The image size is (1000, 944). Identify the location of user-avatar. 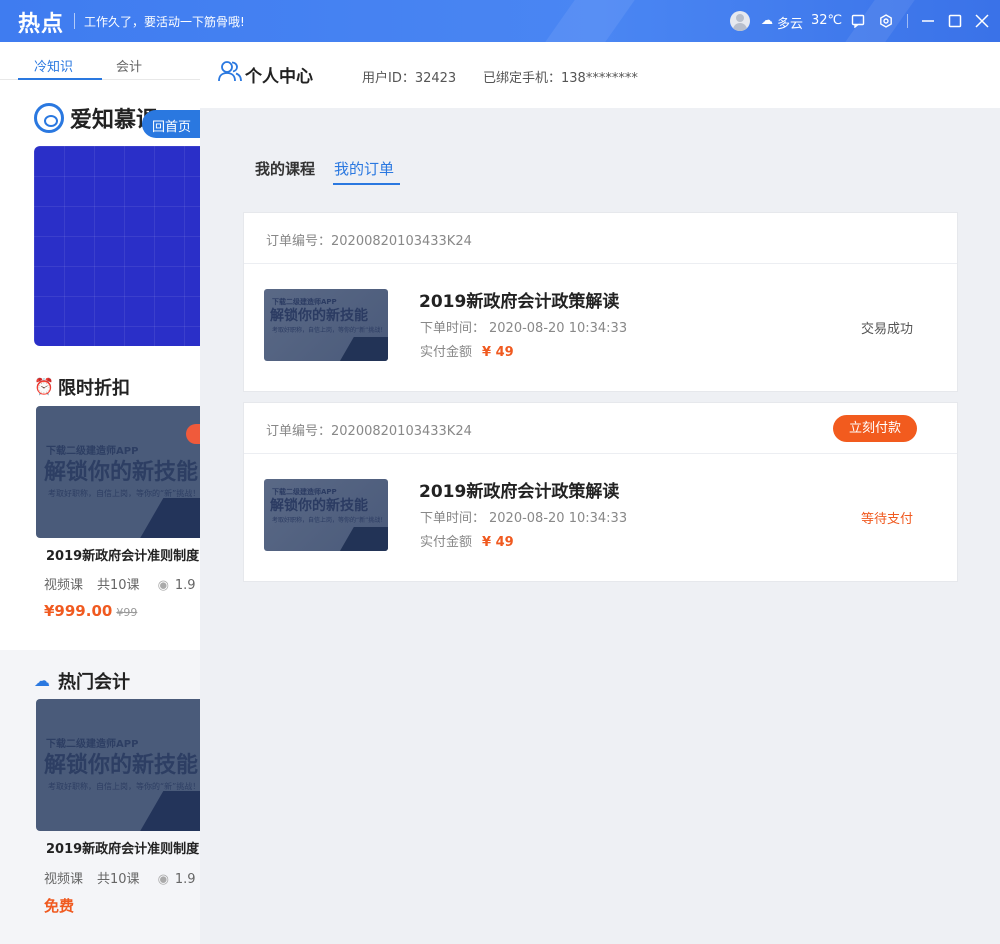
(740, 21).